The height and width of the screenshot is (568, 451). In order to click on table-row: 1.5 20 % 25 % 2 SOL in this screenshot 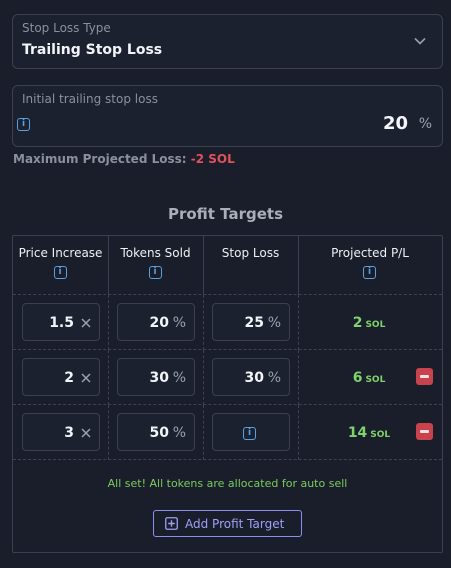, I will do `click(227, 322)`.